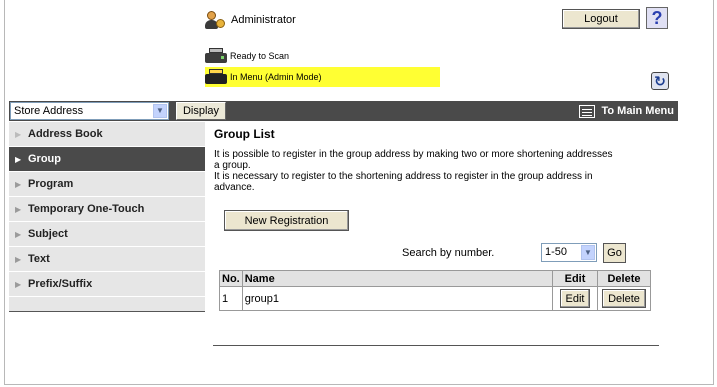 The image size is (717, 387). I want to click on user-indicator: Administrator, so click(250, 20).